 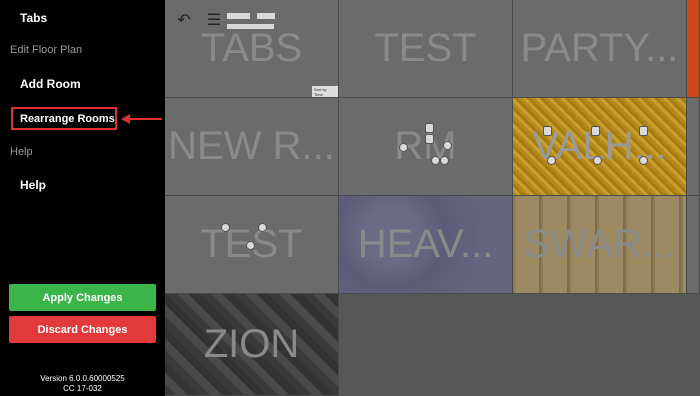 What do you see at coordinates (33, 185) in the screenshot?
I see `sidebar-item-help: Help` at bounding box center [33, 185].